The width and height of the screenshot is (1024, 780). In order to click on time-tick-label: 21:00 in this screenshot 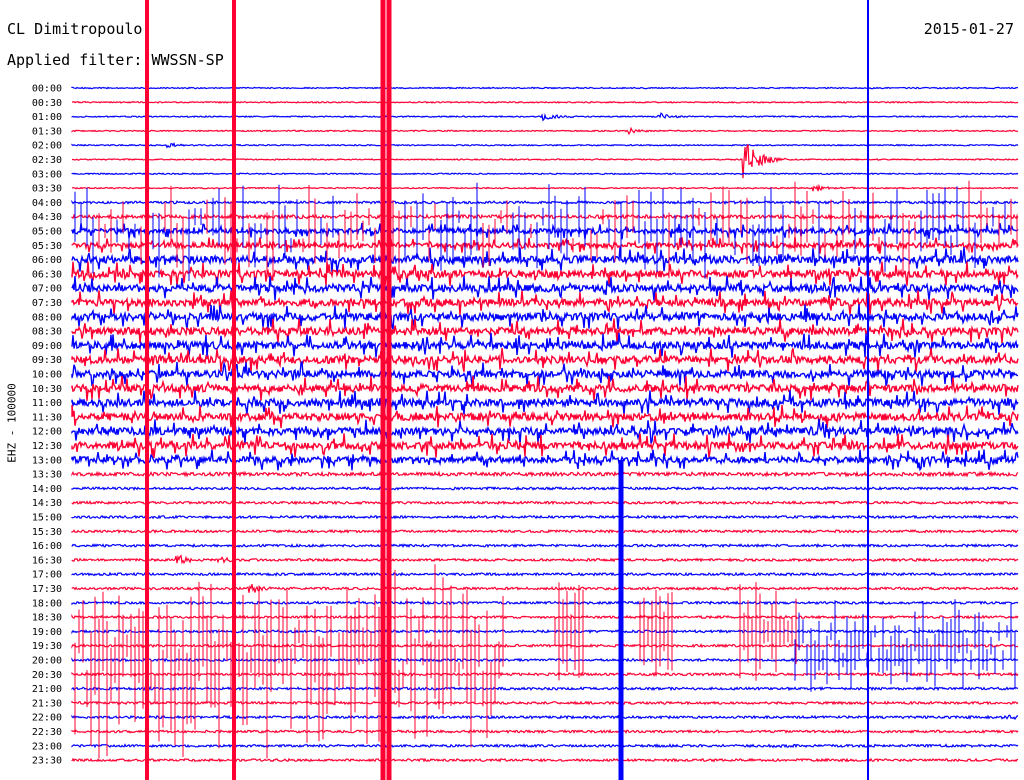, I will do `click(47, 689)`.